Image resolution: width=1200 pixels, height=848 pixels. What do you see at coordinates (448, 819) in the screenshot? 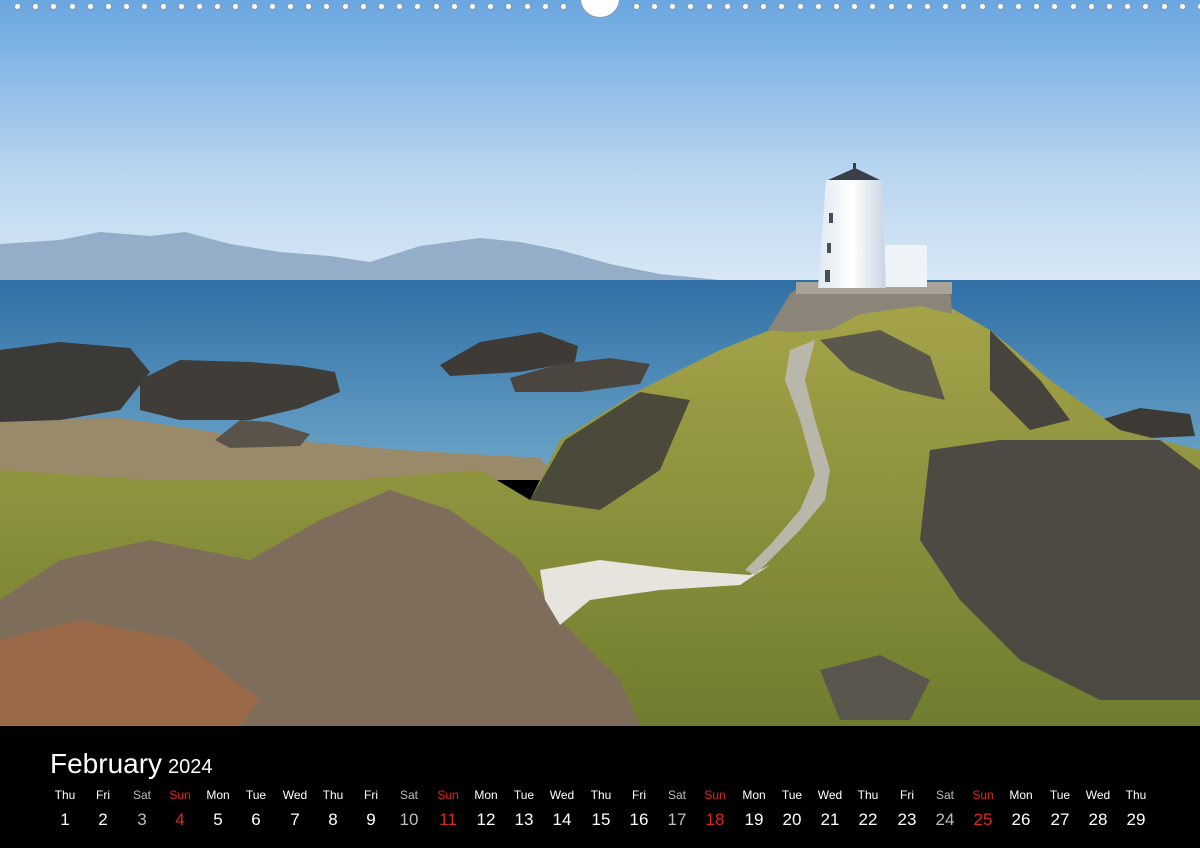
I see `day-number: 11` at bounding box center [448, 819].